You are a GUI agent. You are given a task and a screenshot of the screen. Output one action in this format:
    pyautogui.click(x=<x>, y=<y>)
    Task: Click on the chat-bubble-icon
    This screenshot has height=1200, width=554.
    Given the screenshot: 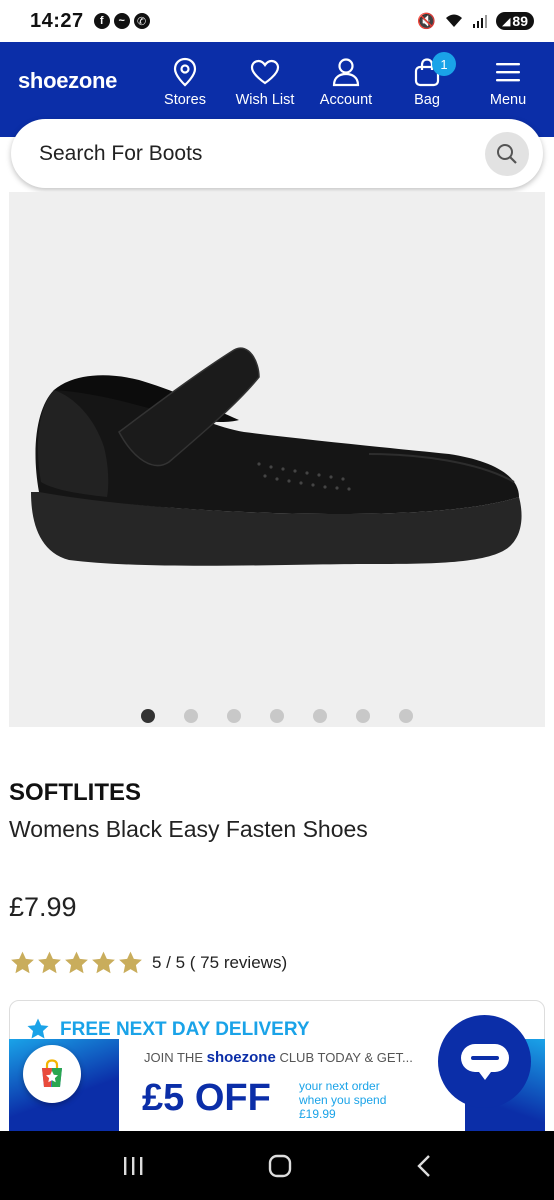 What is the action you would take?
    pyautogui.click(x=484, y=1061)
    